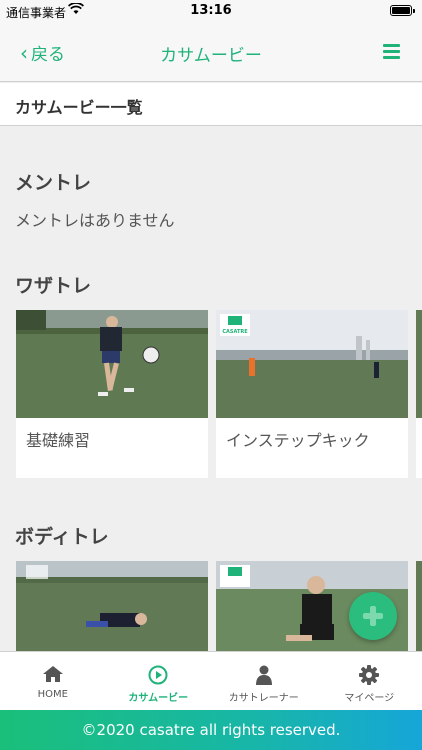  Describe the element at coordinates (52, 694) in the screenshot. I see `tab-label: HOME` at that location.